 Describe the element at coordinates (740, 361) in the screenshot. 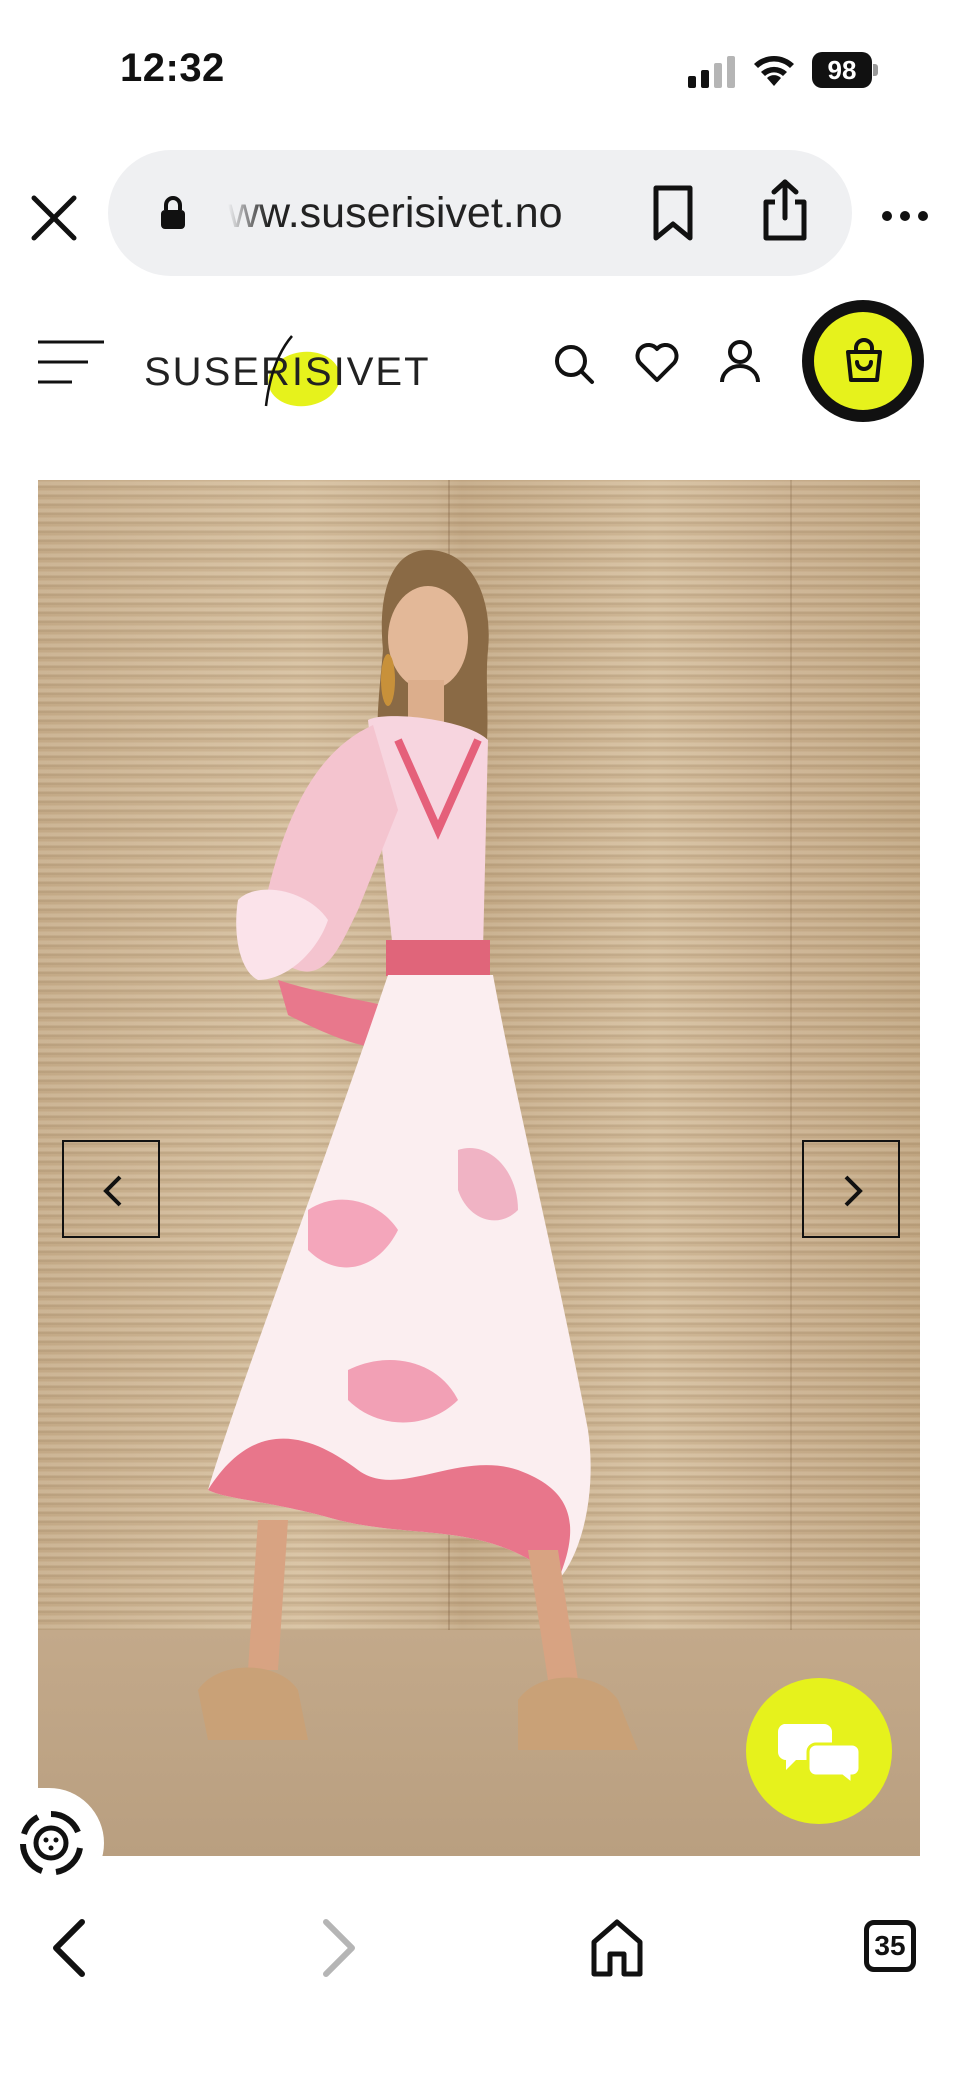

I see `user-icon` at that location.